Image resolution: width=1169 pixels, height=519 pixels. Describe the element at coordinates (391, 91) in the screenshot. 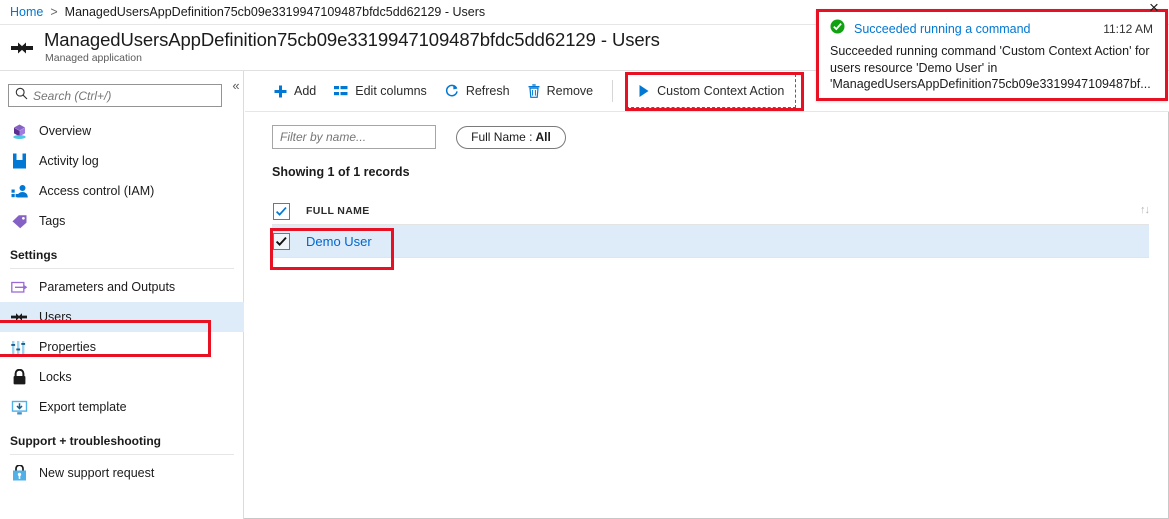

I see `edit-columns-label: Edit columns` at that location.